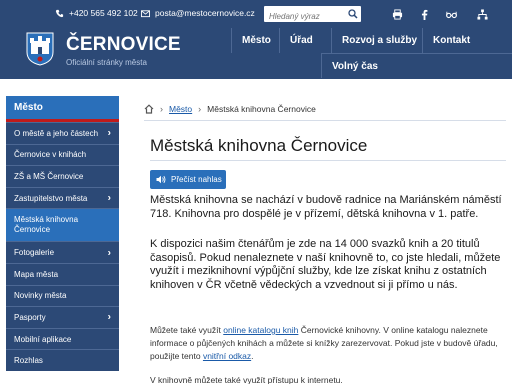 This screenshot has height=384, width=512. What do you see at coordinates (260, 330) in the screenshot?
I see `online-catalog-link: online katalogu knih` at bounding box center [260, 330].